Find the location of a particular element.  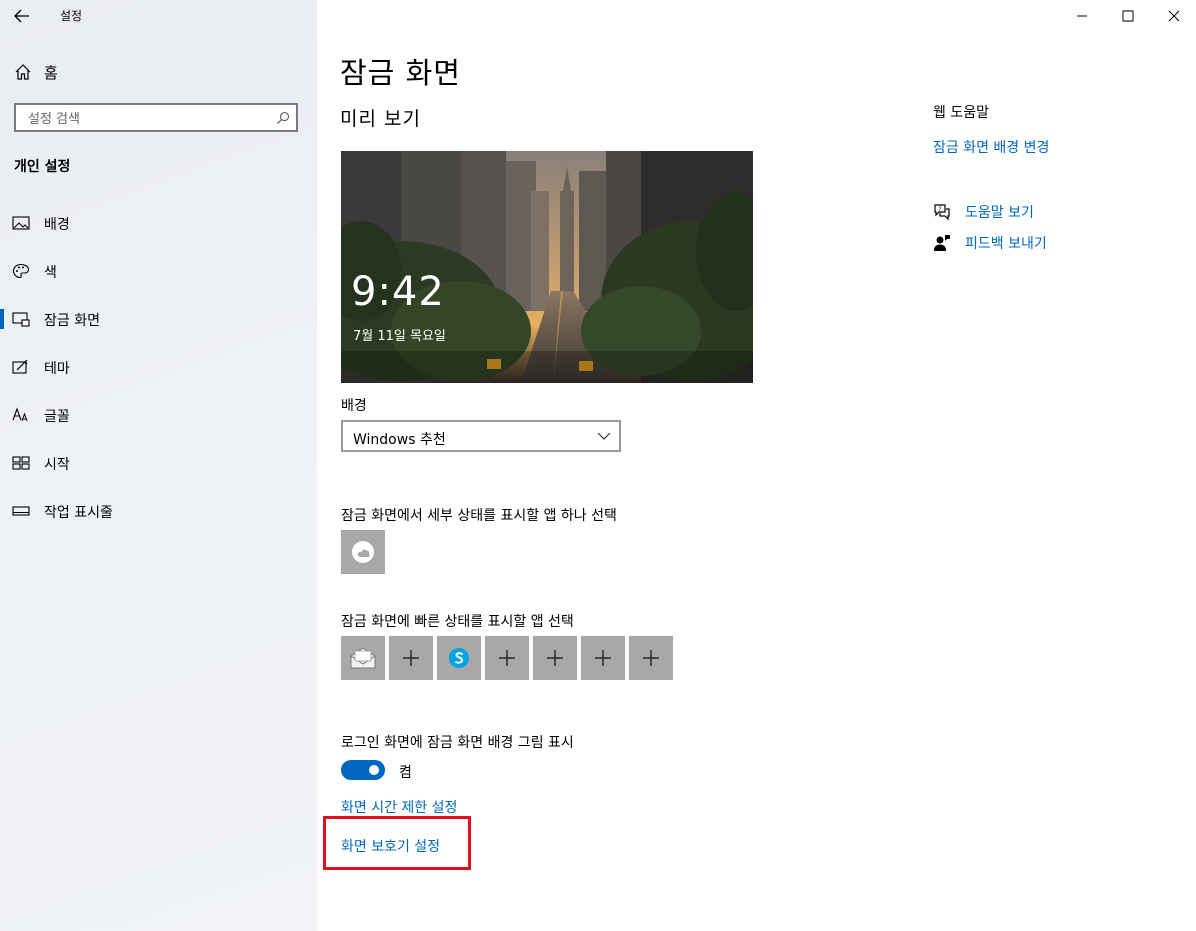

search-box is located at coordinates (156, 117).